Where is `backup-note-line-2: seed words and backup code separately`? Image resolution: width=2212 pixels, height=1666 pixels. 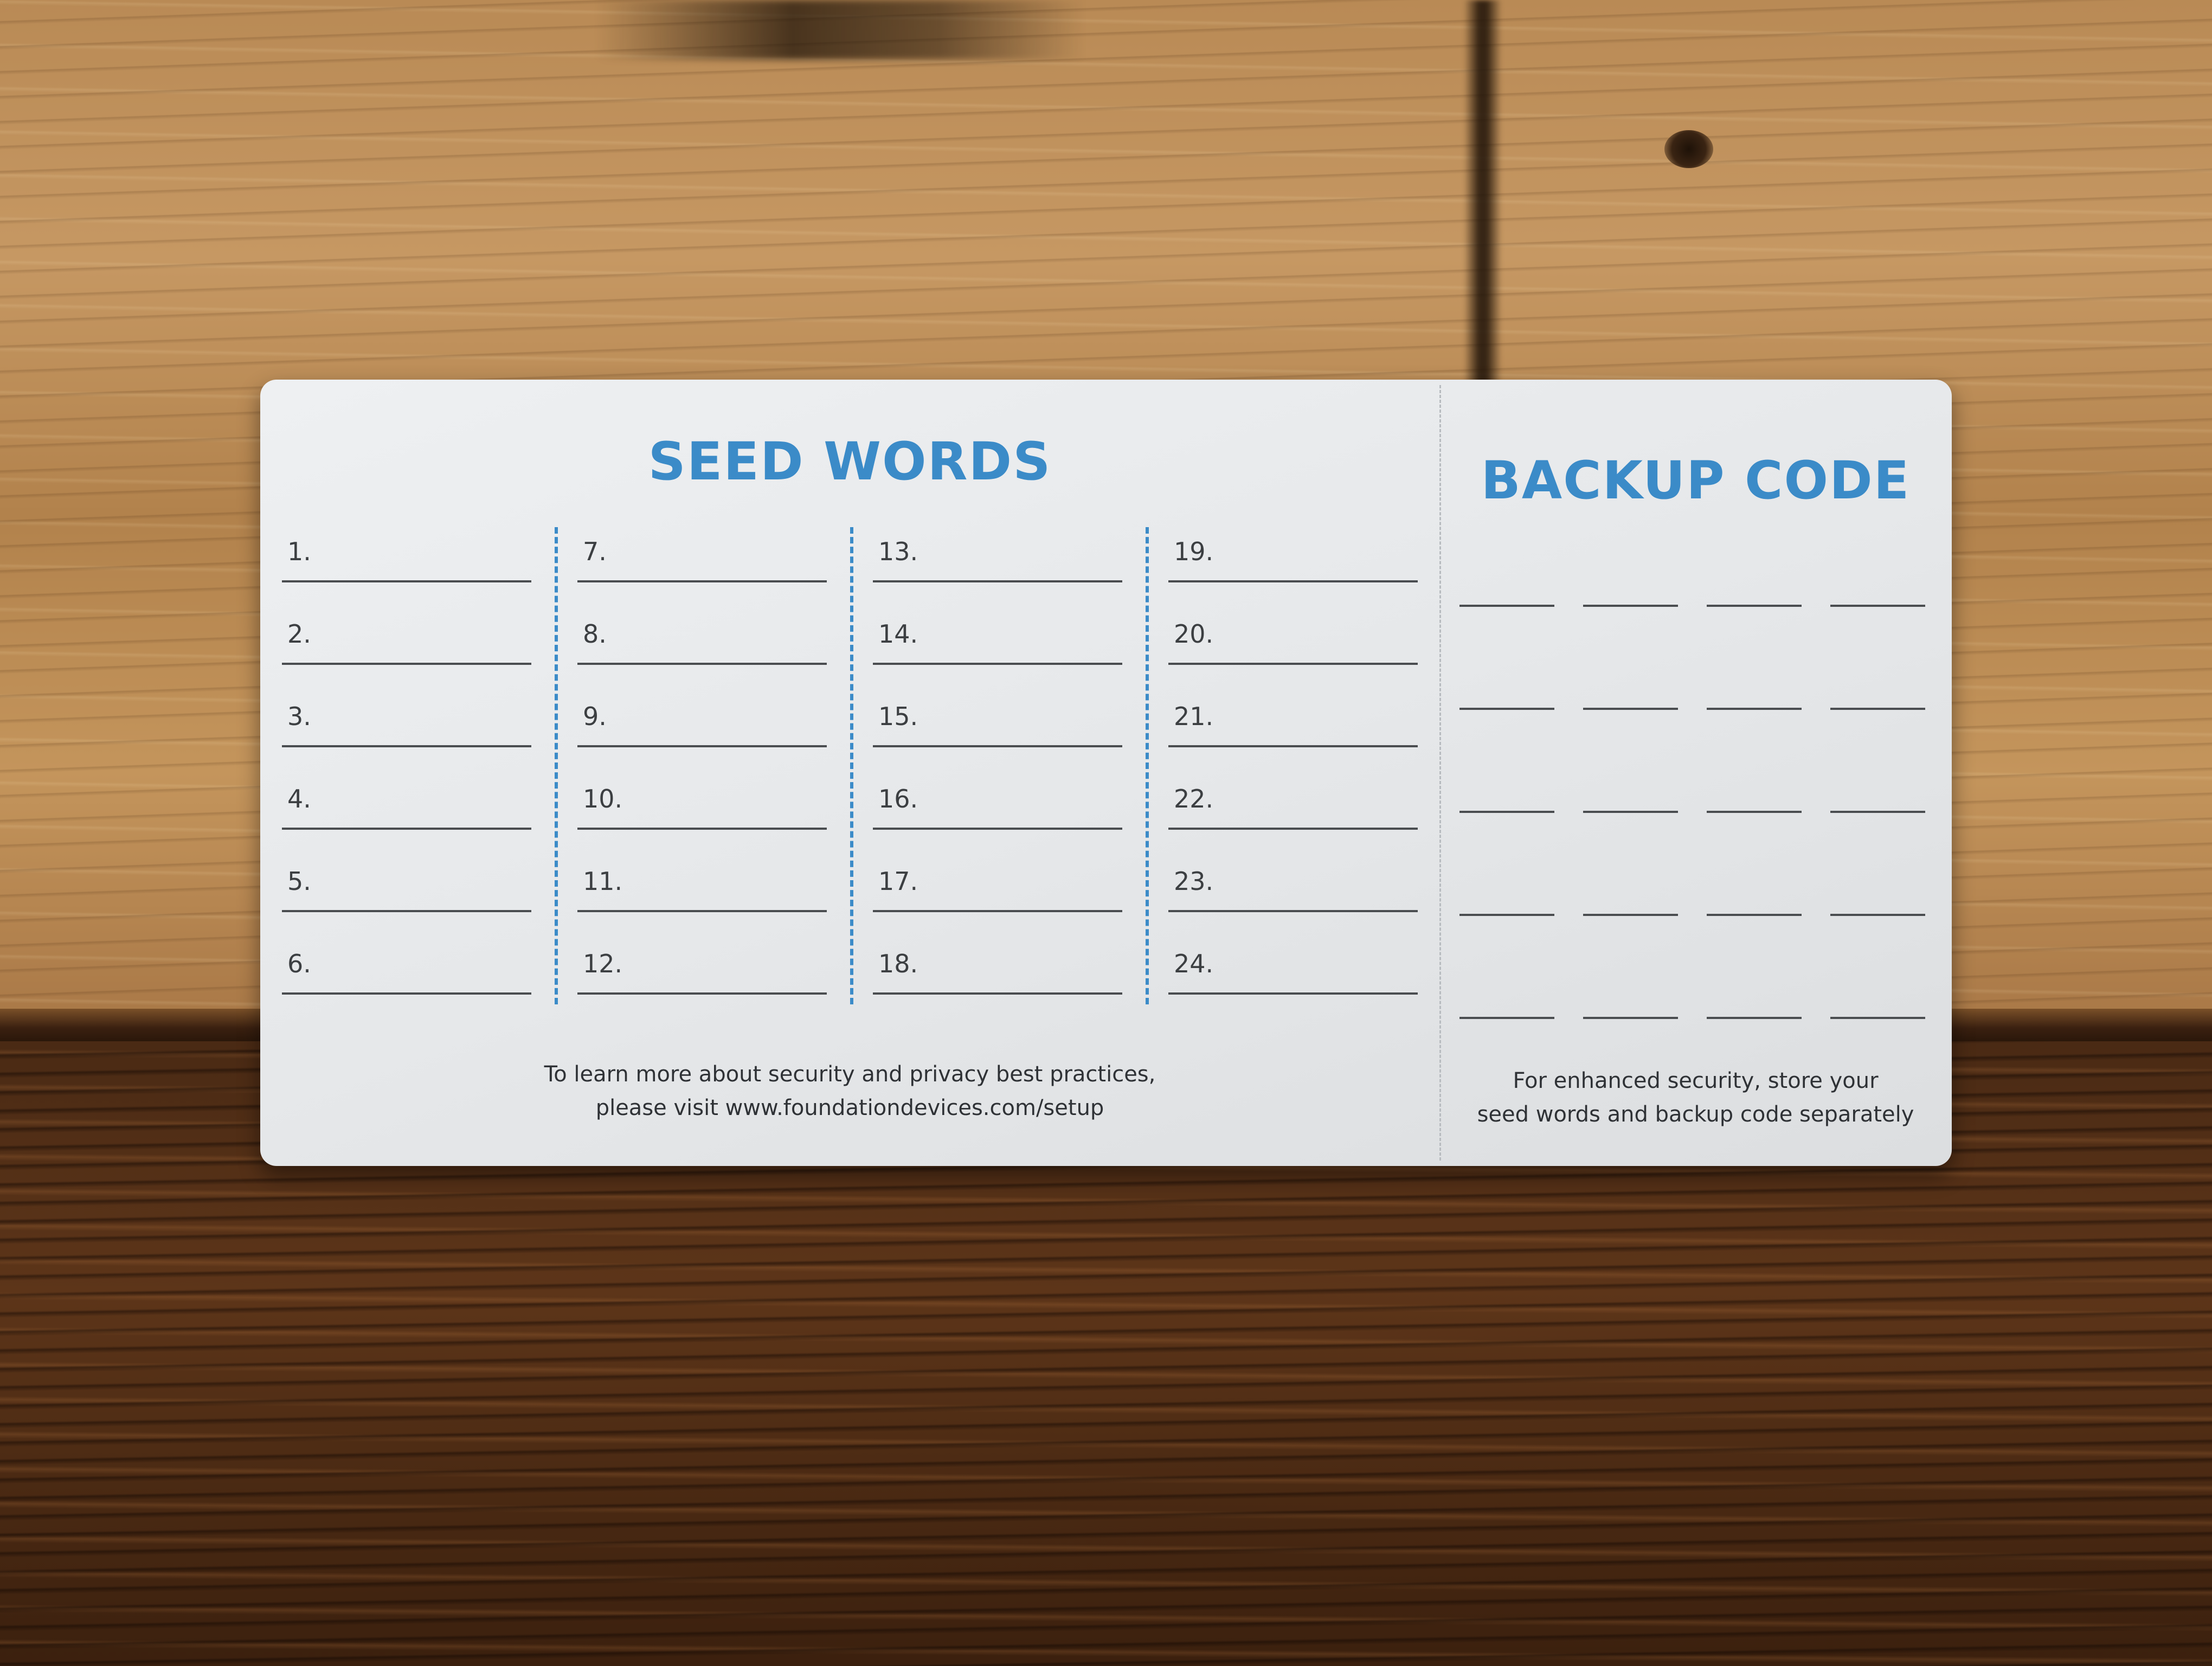
backup-note-line-2: seed words and backup code separately is located at coordinates (1695, 1115).